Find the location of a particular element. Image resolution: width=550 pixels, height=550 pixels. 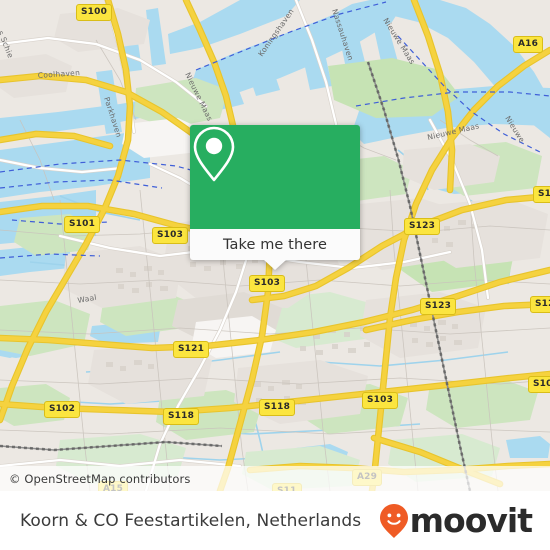

map-attribution: © OpenStreetMap contributors is located at coordinates (275, 478).